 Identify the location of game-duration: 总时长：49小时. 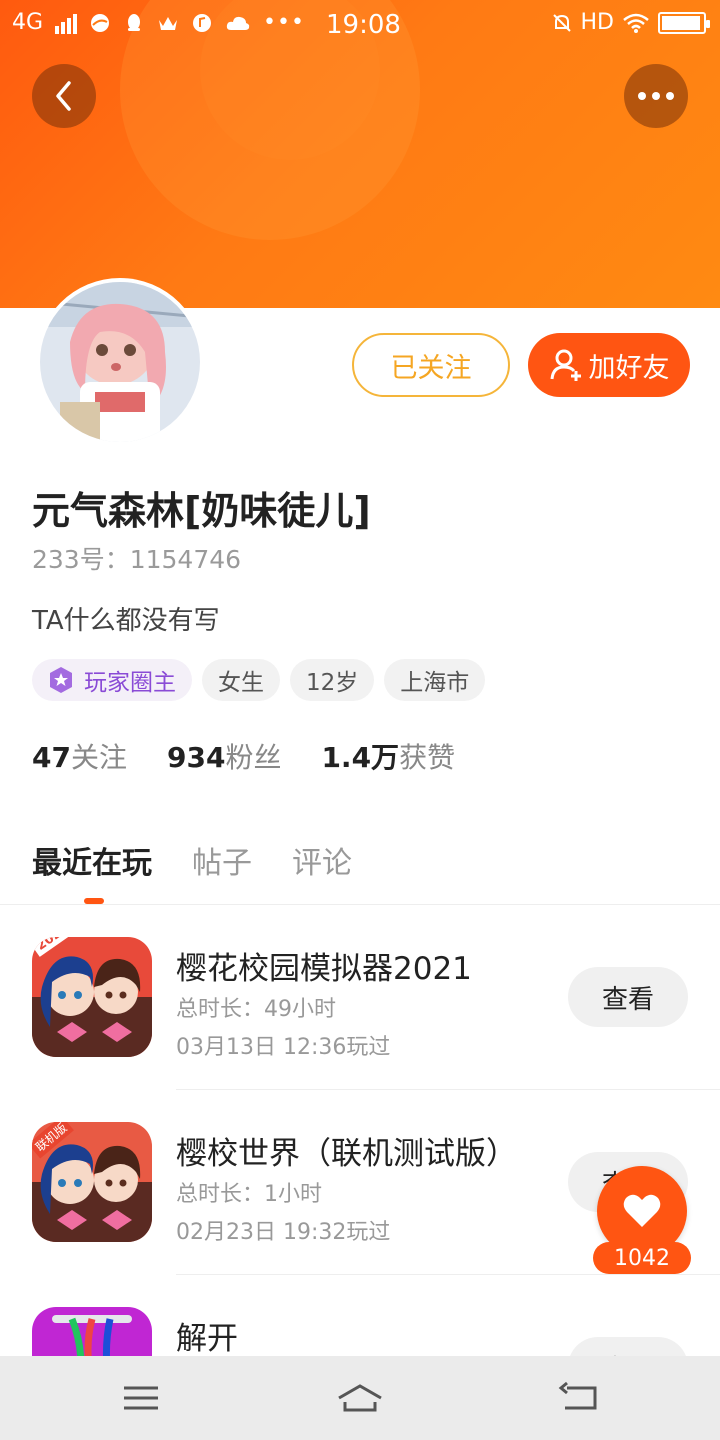
(256, 1009).